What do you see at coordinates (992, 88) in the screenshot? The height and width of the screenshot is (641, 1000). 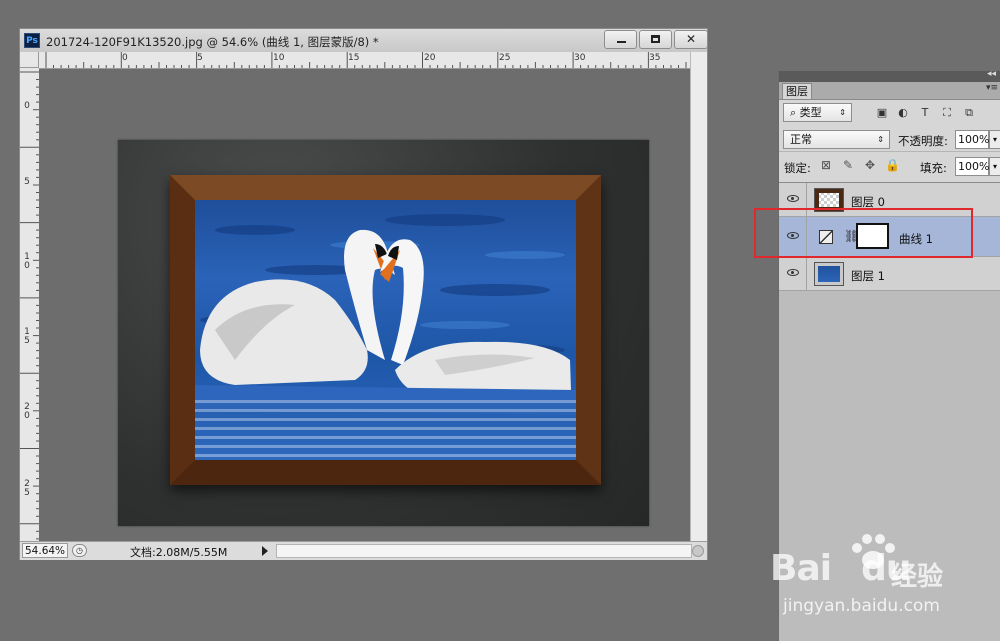 I see `panel-menu-icon: ▾≡` at bounding box center [992, 88].